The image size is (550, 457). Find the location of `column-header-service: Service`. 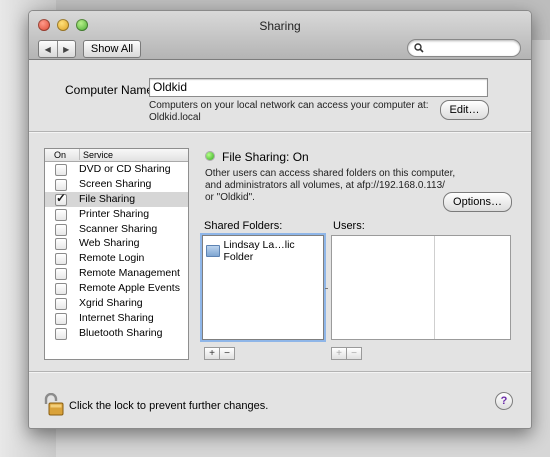

column-header-service: Service is located at coordinates (96, 154).